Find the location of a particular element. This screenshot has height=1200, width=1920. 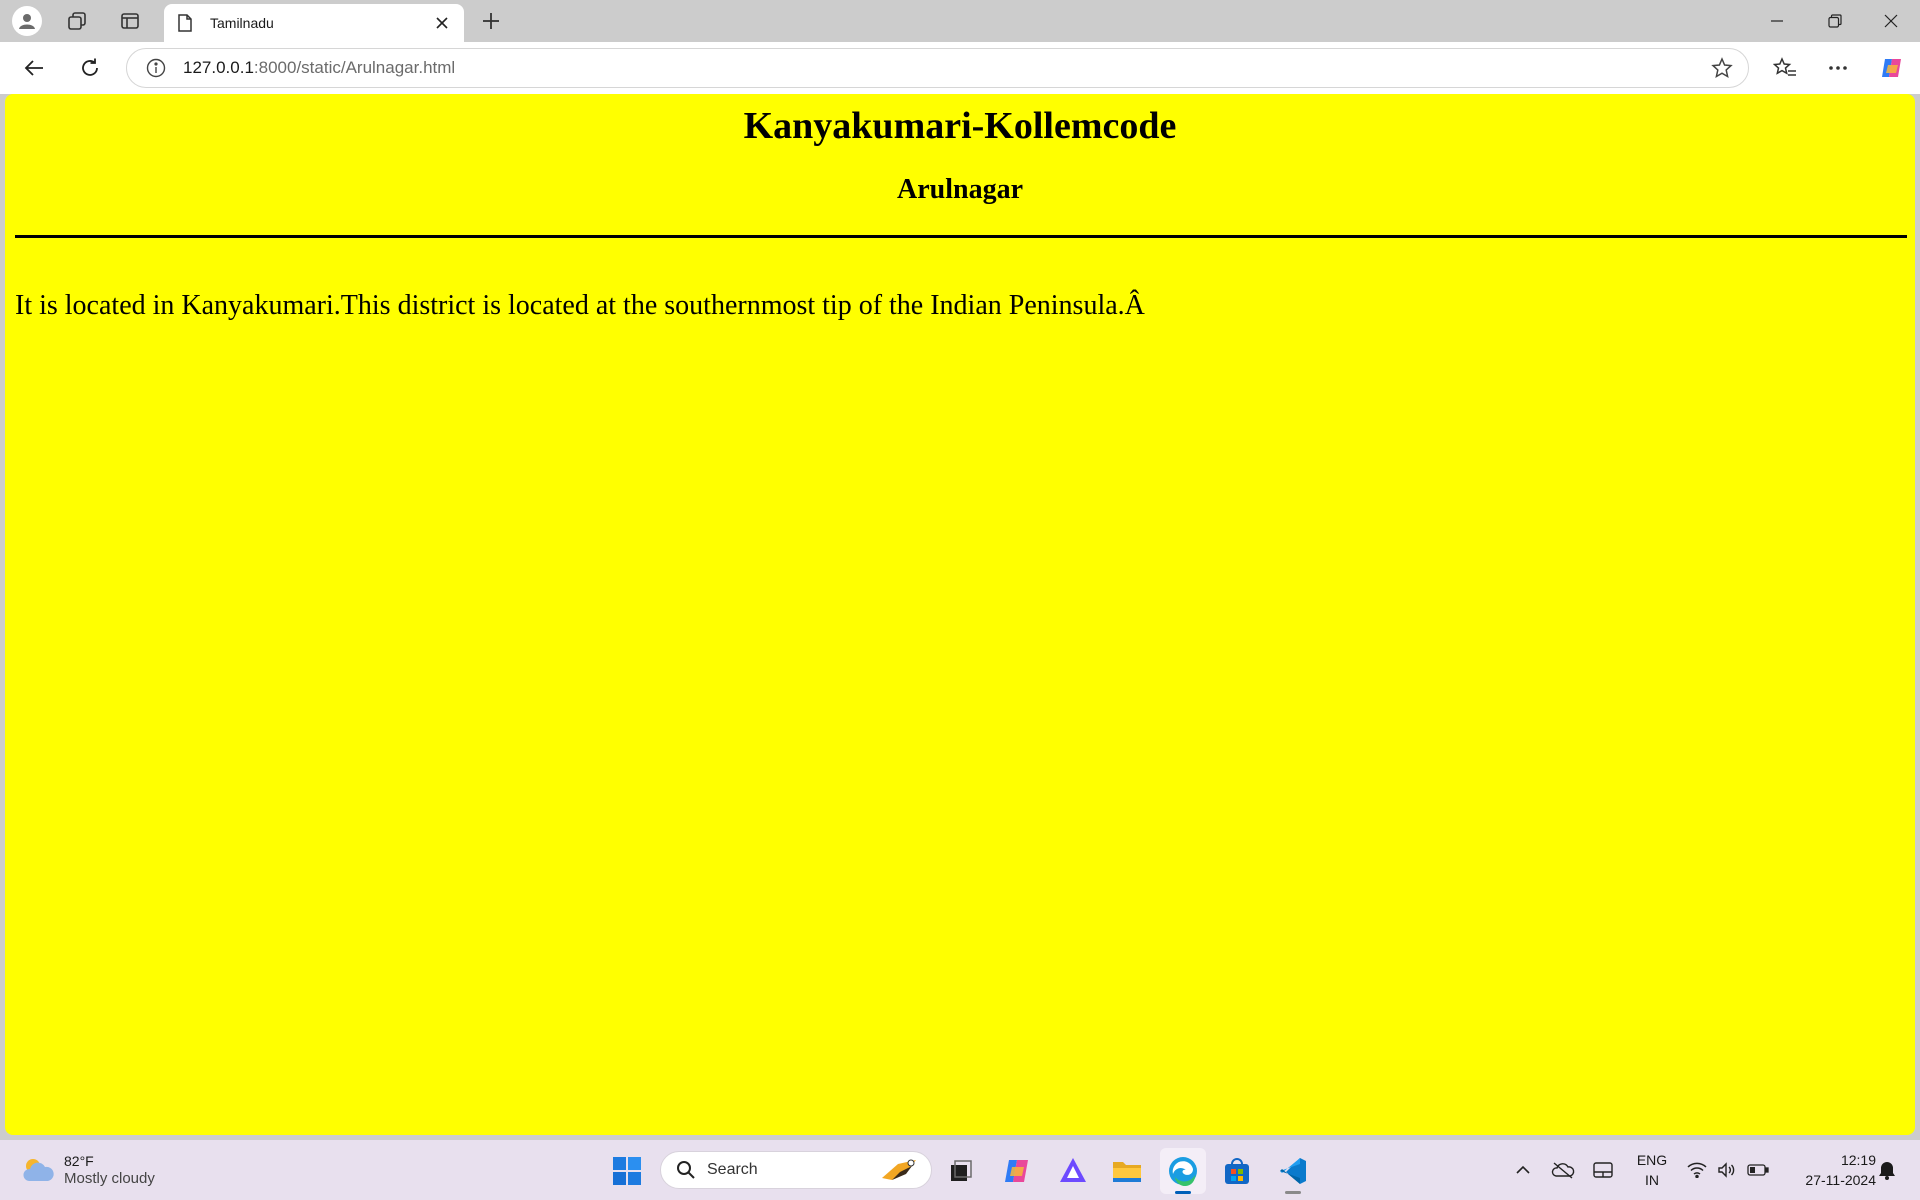

touchpad-tray-button is located at coordinates (1603, 1170).